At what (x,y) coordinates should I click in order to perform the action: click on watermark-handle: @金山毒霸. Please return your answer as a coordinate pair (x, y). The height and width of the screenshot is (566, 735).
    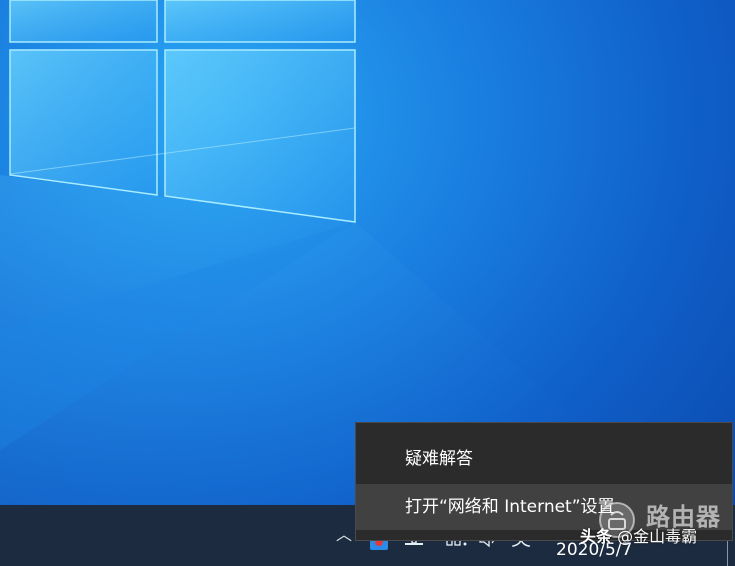
    Looking at the image, I should click on (657, 536).